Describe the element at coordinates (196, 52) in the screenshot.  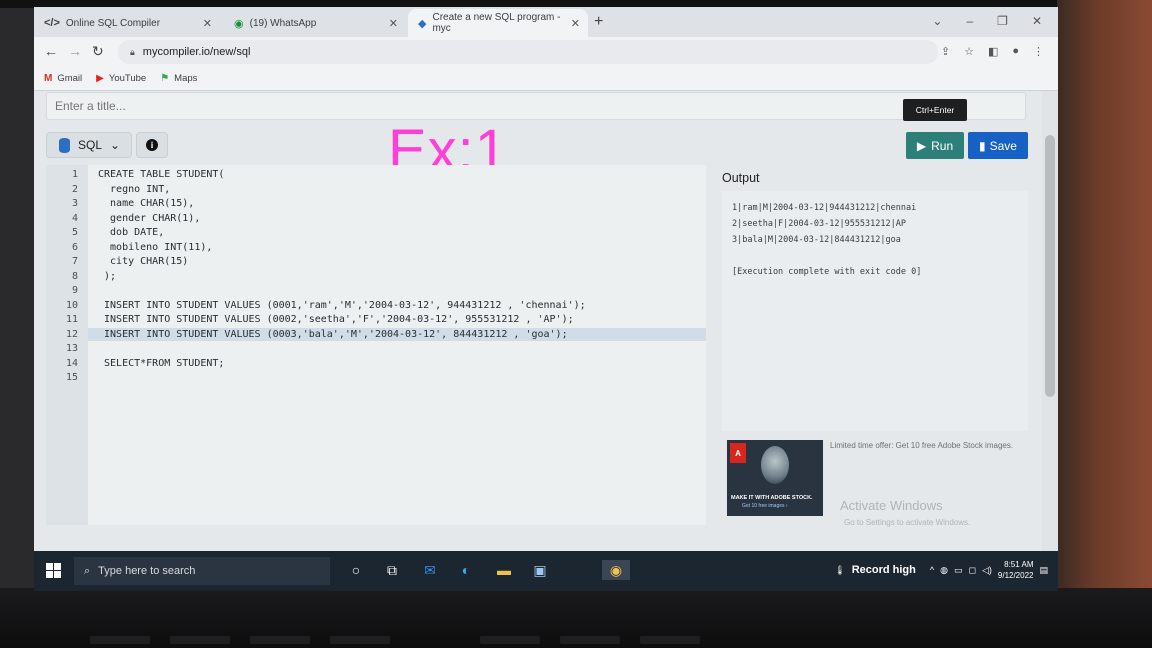
I see `url-text: mycompiler.io/new/sql` at that location.